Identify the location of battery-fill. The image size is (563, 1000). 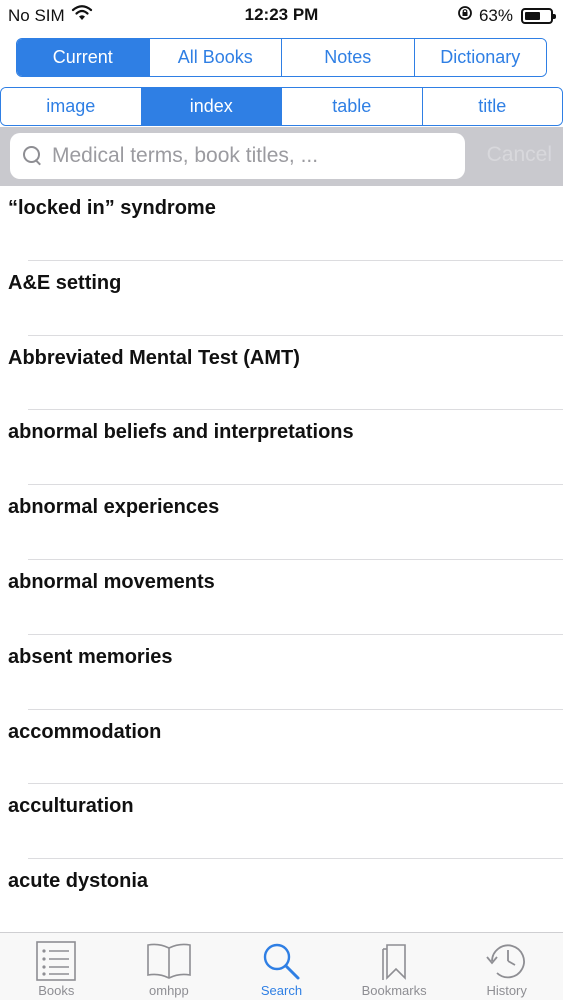
(533, 15).